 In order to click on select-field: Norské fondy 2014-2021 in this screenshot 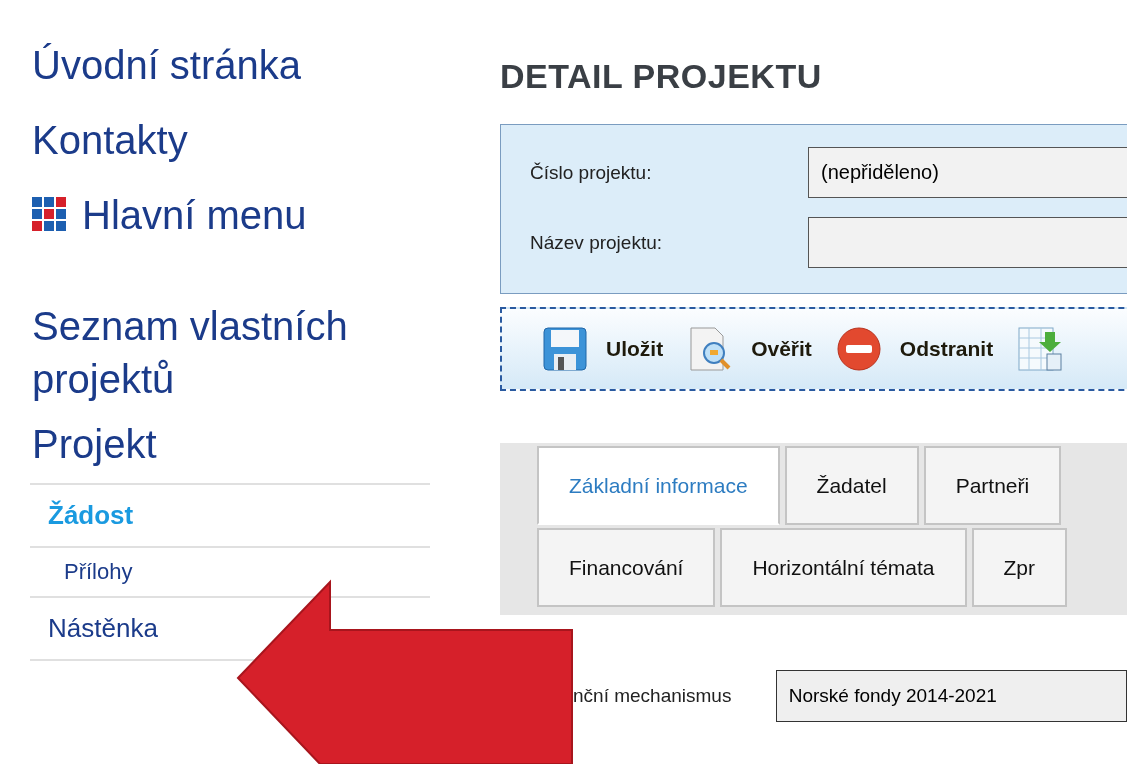, I will do `click(951, 696)`.